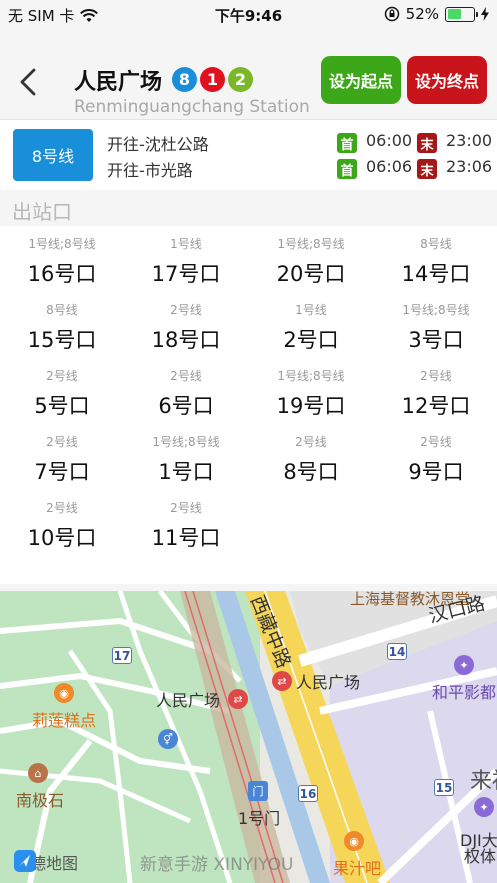  I want to click on road-number-badge: 16, so click(308, 793).